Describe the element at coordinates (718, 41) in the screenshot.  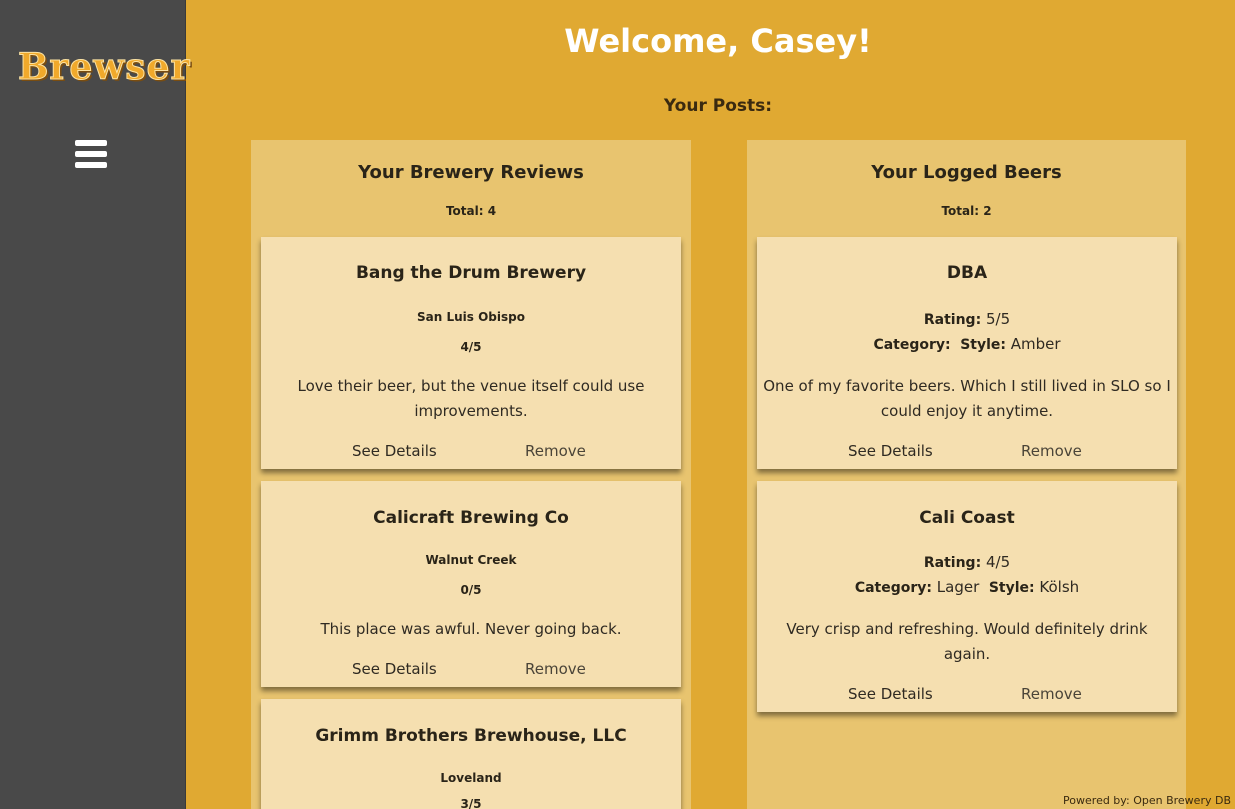
I see `welcome-heading: Welcome, Casey!` at that location.